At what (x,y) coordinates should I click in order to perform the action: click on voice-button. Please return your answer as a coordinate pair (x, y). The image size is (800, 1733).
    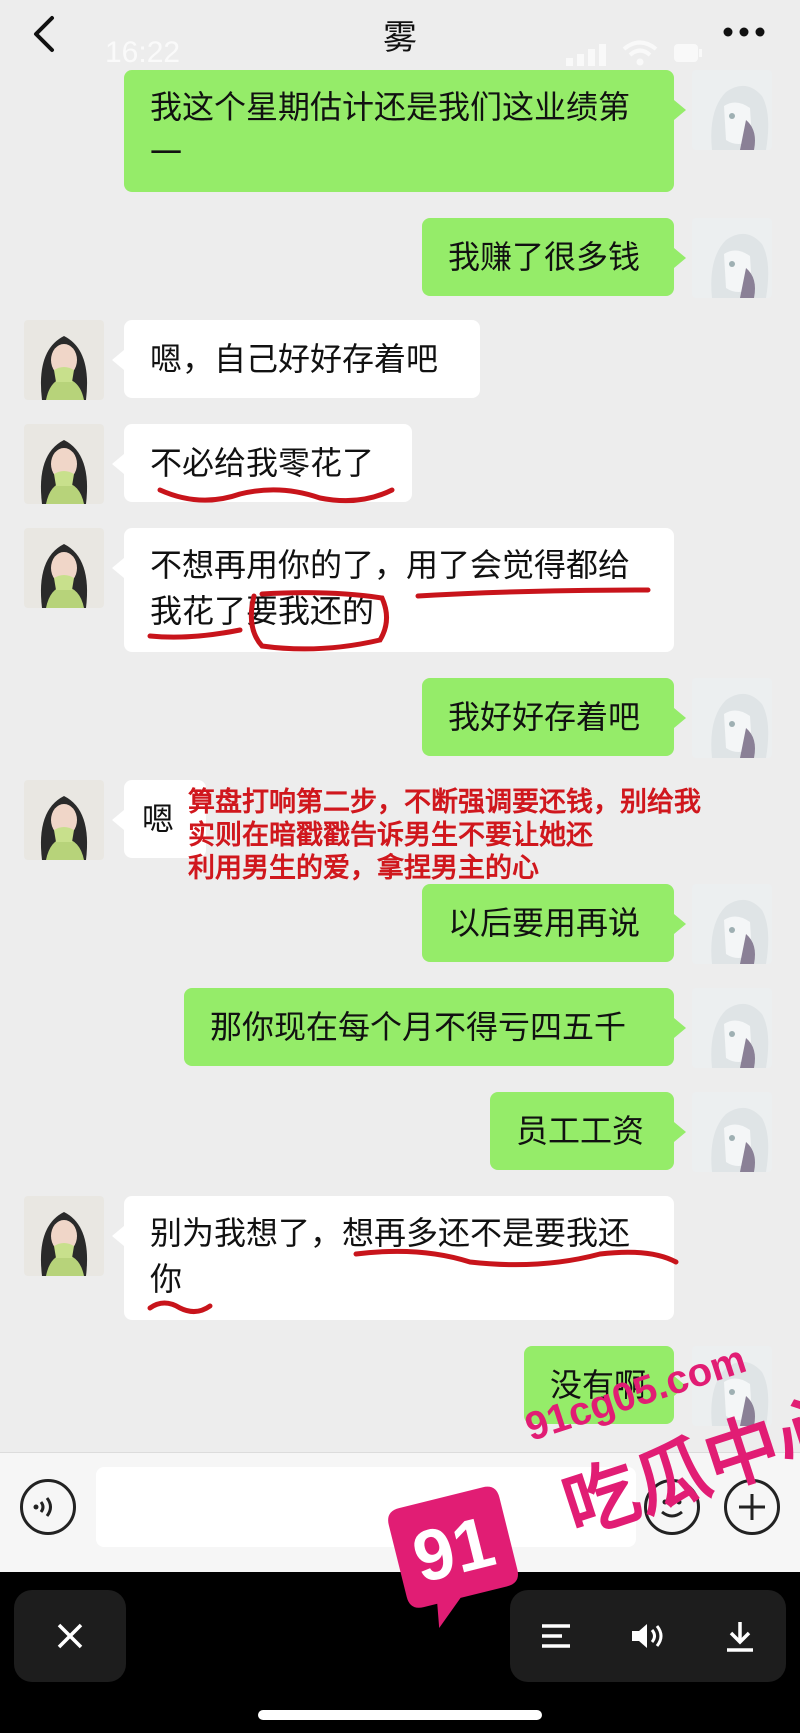
    Looking at the image, I should click on (48, 1507).